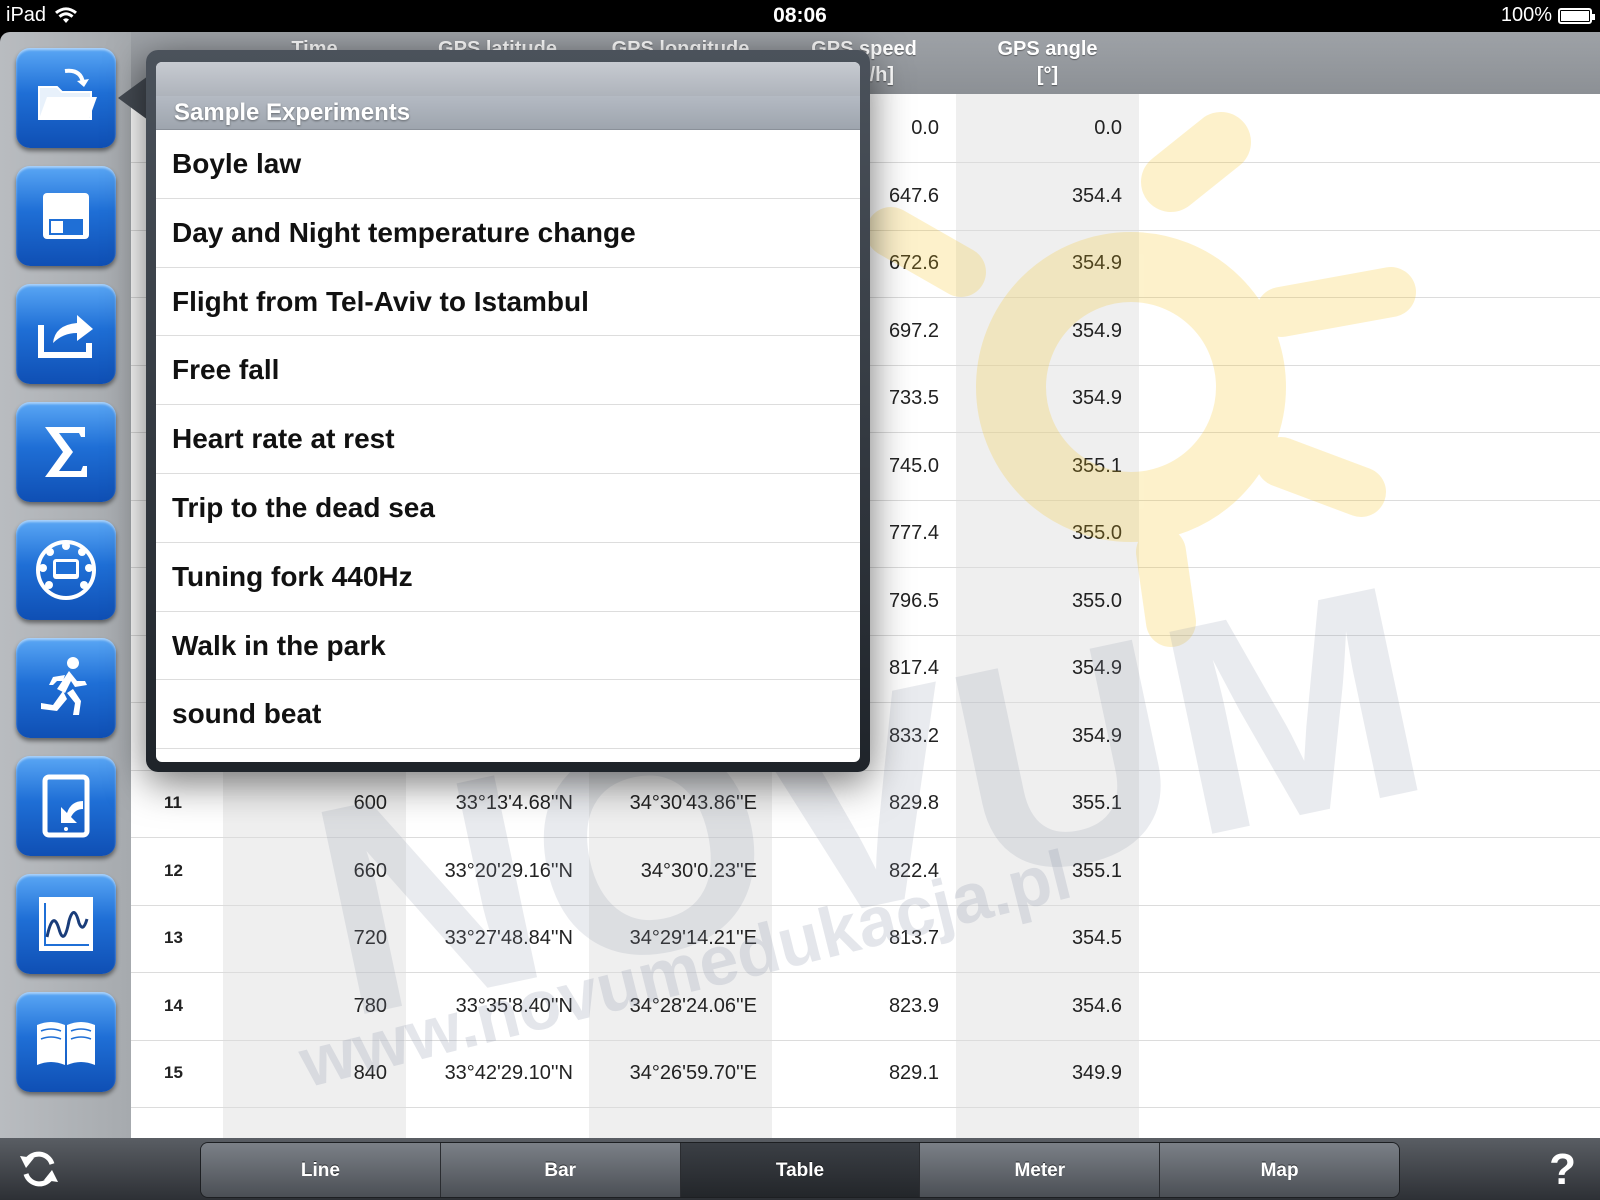 This screenshot has height=1200, width=1600. Describe the element at coordinates (1096, 938) in the screenshot. I see `cell-angle: 354.5` at that location.